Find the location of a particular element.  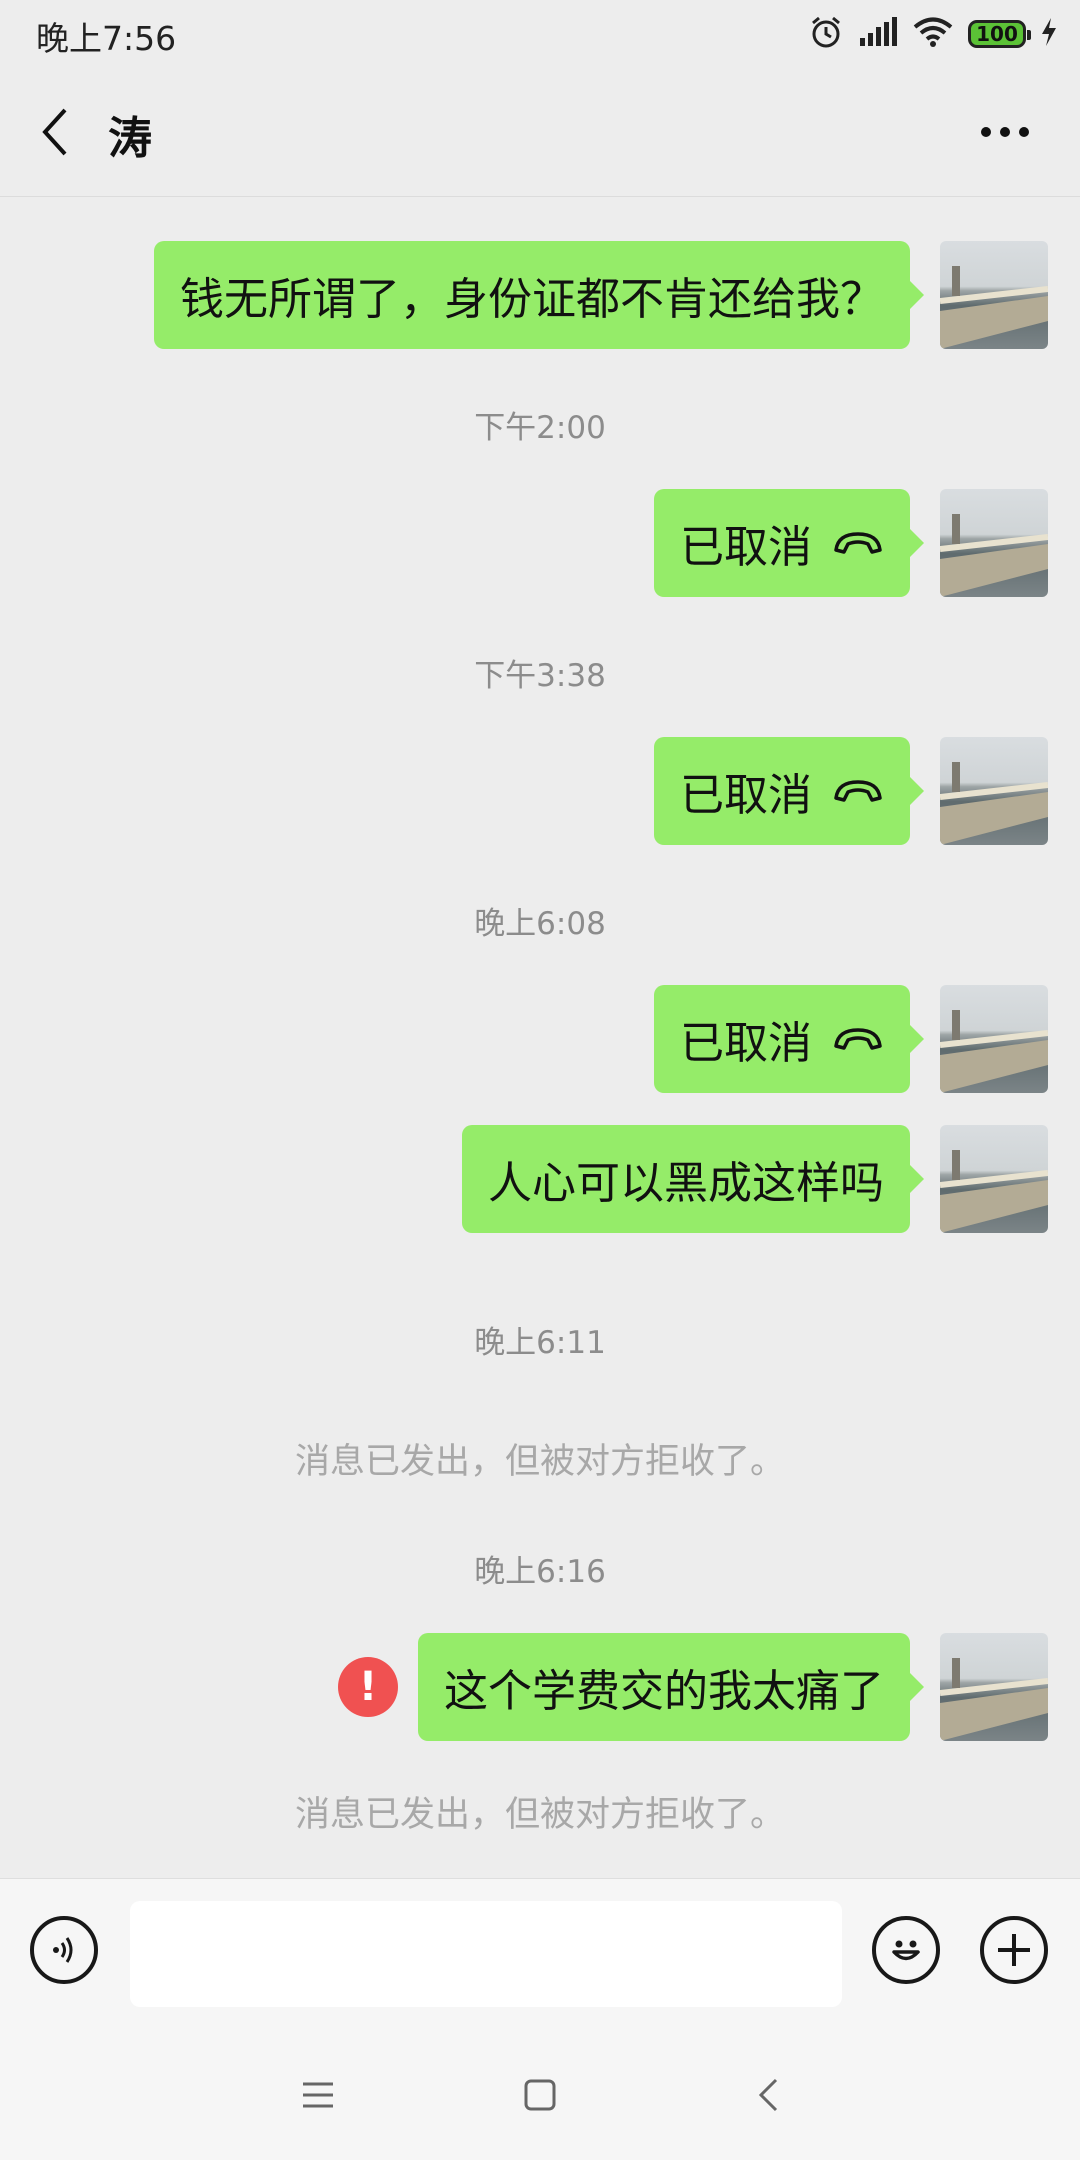

message-row: ! 这个学费交的我太痛了 is located at coordinates (693, 1687).